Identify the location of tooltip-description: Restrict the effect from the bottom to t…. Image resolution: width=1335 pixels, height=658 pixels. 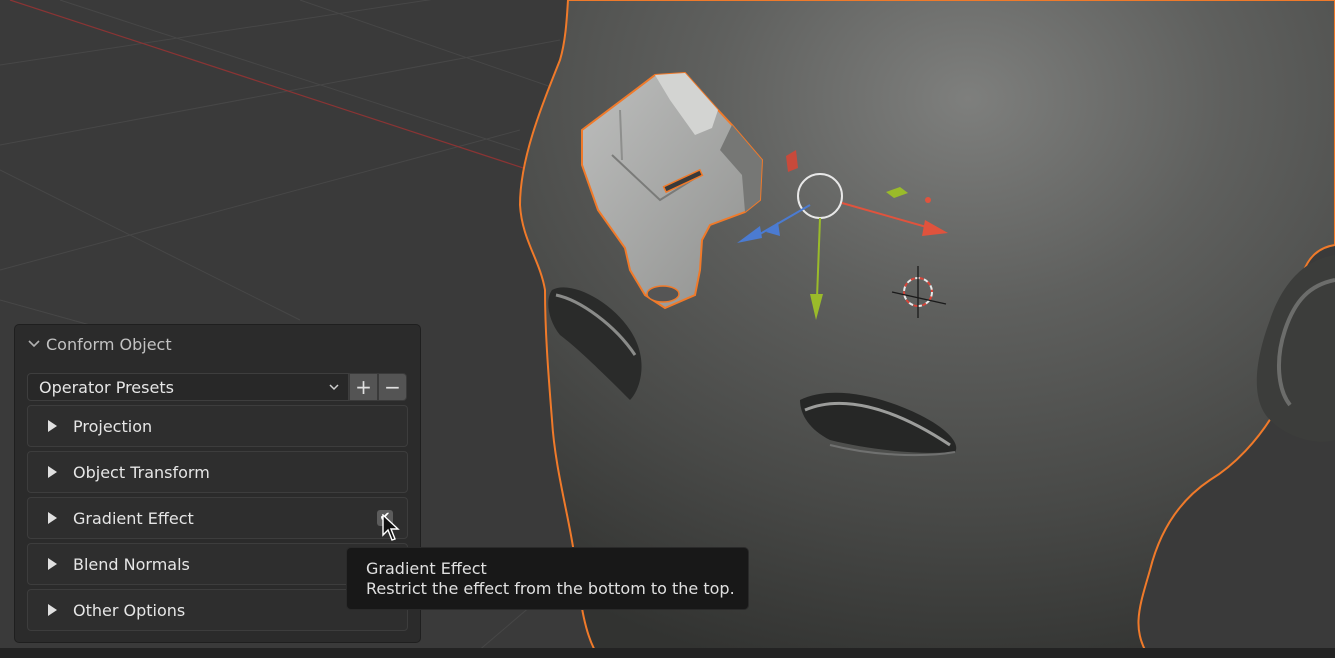
(550, 588).